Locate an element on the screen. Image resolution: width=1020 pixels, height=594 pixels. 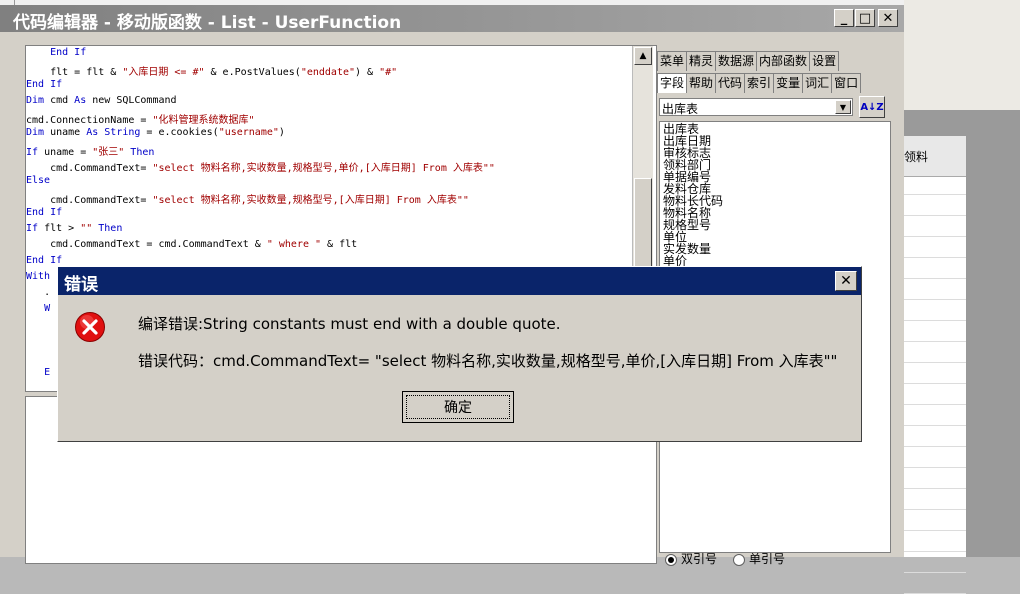
code-token: flt = flt & is located at coordinates (86, 72).